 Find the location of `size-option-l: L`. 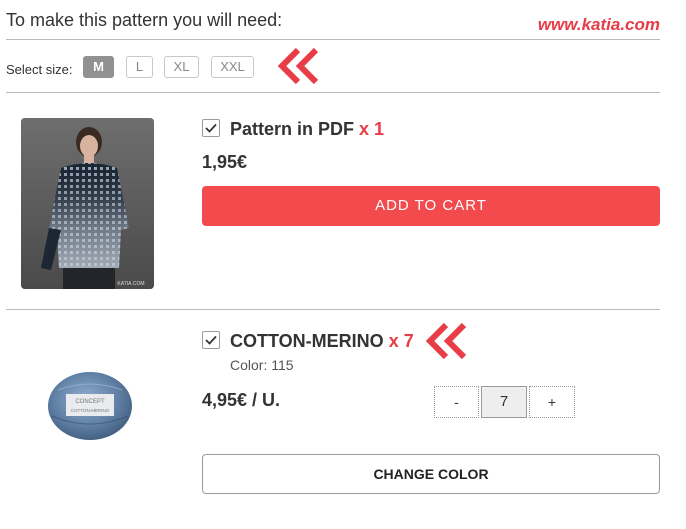

size-option-l: L is located at coordinates (139, 67).